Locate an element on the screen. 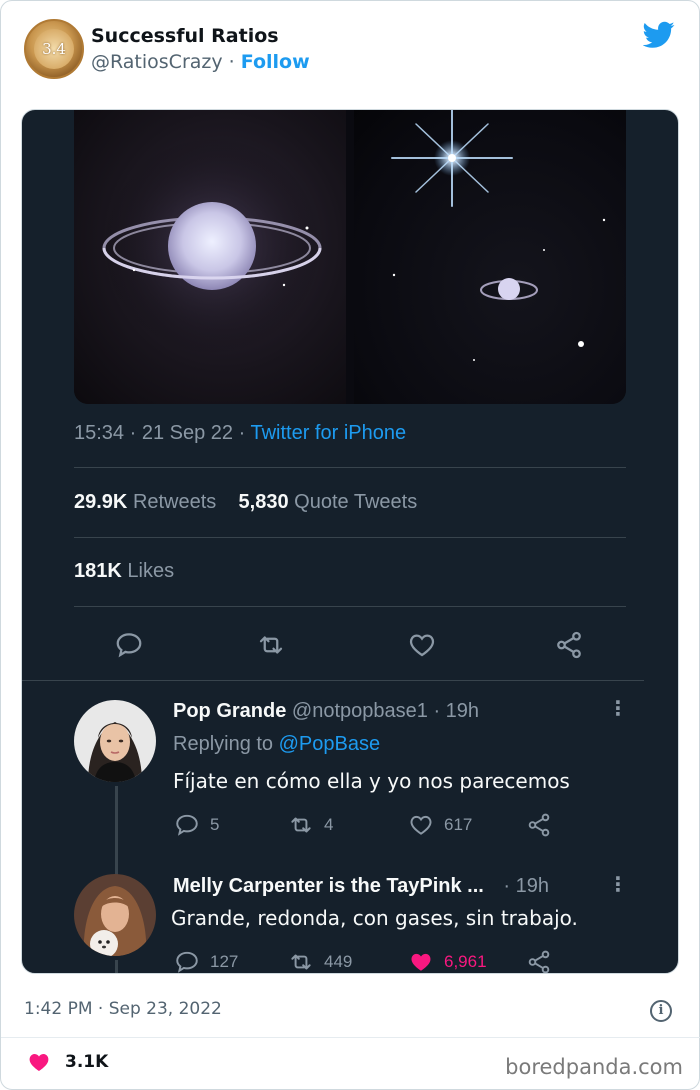  follow-button: Follow is located at coordinates (275, 62).